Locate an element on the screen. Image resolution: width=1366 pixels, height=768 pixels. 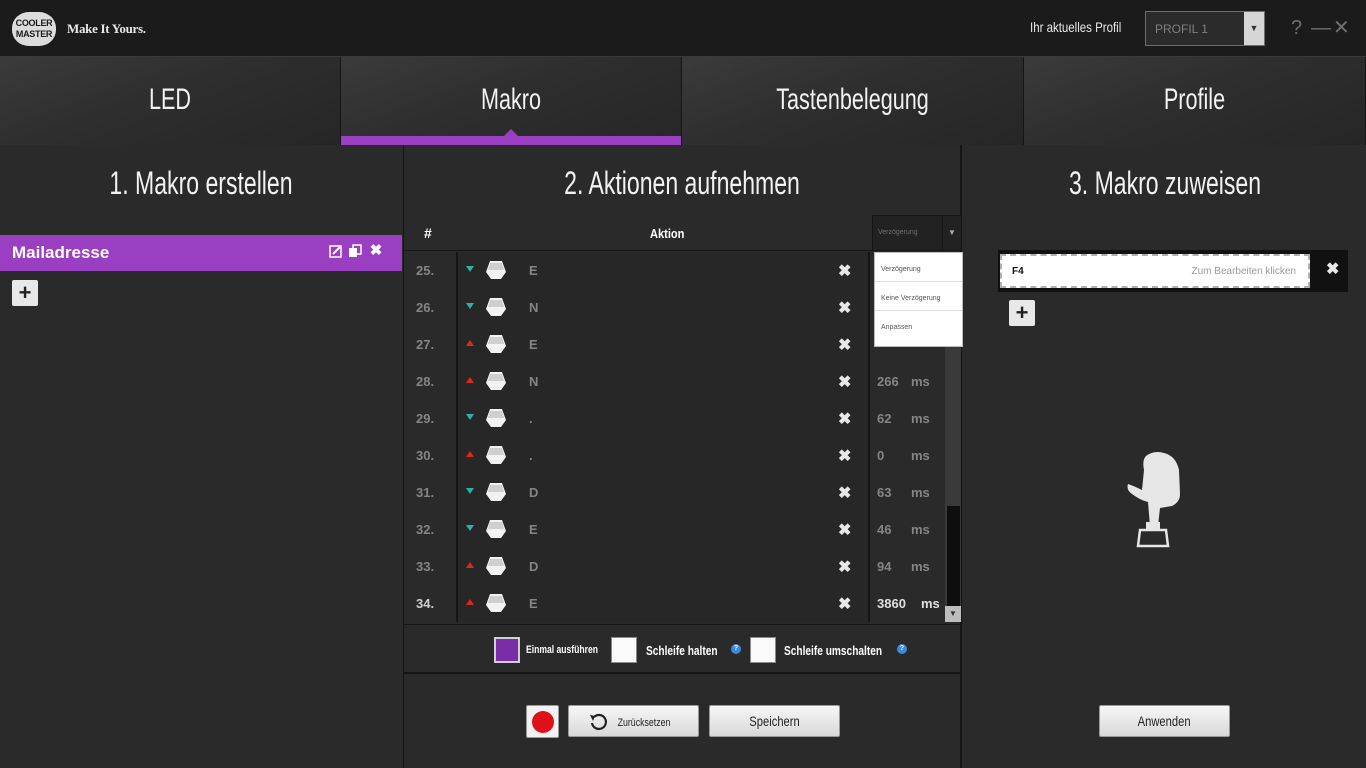
record-icon is located at coordinates (543, 722).